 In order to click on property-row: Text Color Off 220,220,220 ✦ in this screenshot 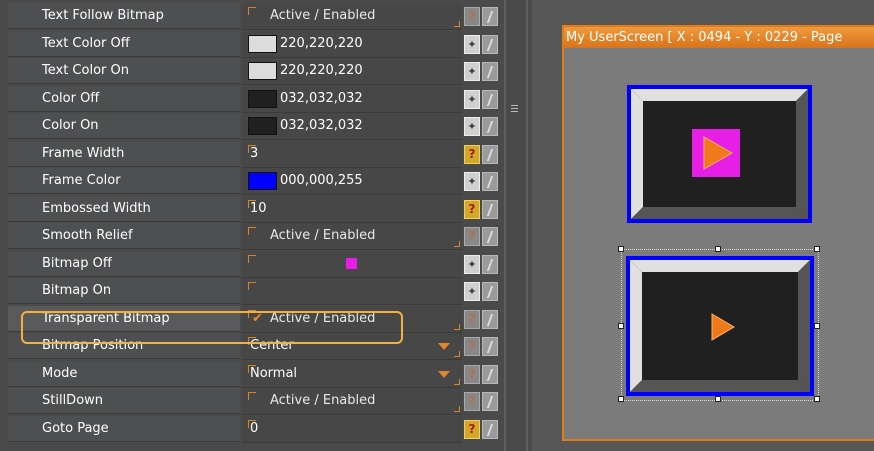, I will do `click(255, 44)`.